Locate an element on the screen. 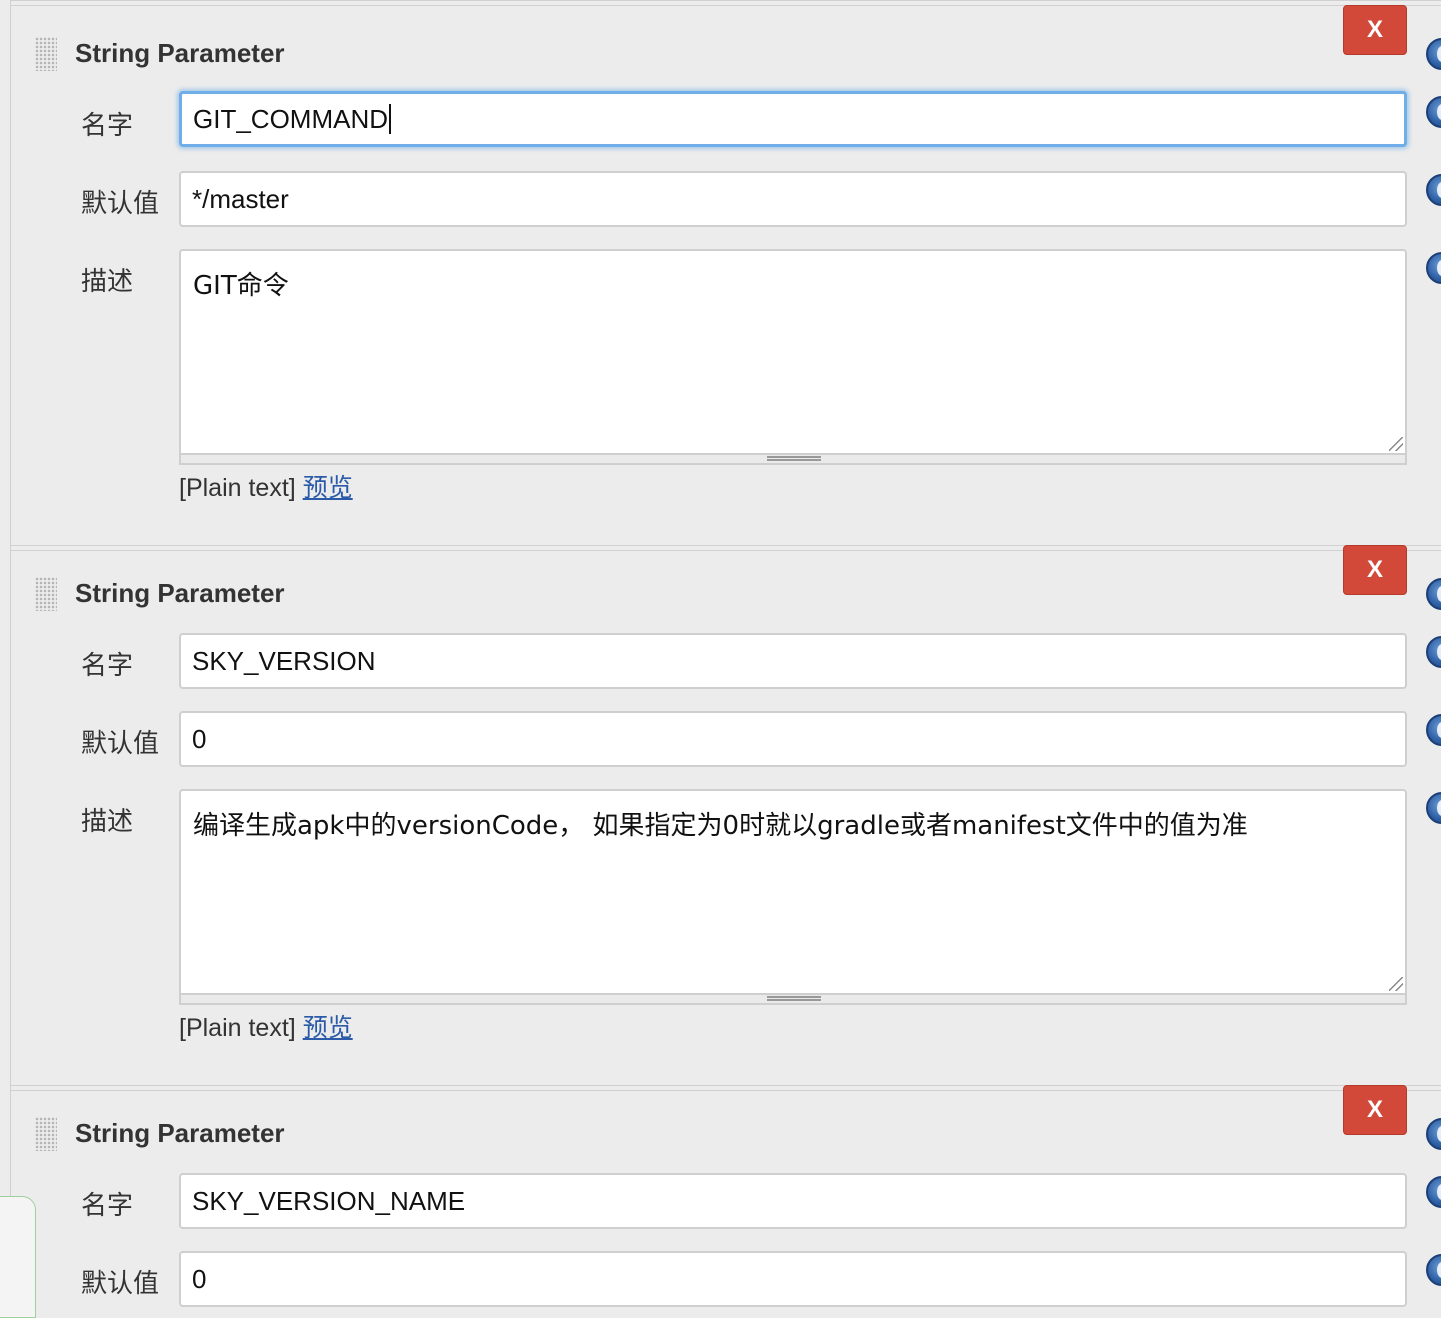  name-input: SKY_VERSION is located at coordinates (793, 661).